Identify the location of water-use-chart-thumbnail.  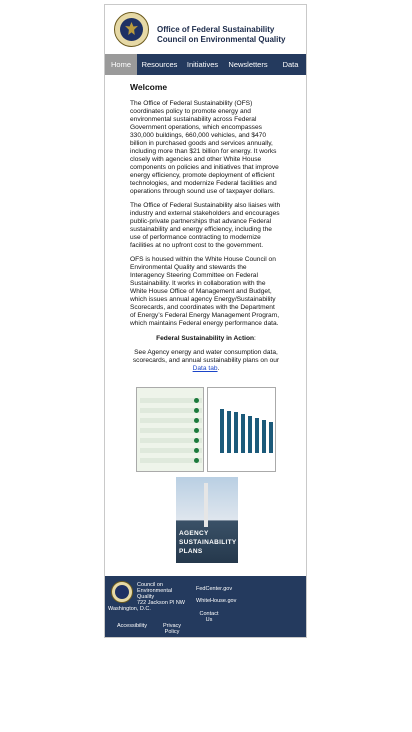
(241, 429).